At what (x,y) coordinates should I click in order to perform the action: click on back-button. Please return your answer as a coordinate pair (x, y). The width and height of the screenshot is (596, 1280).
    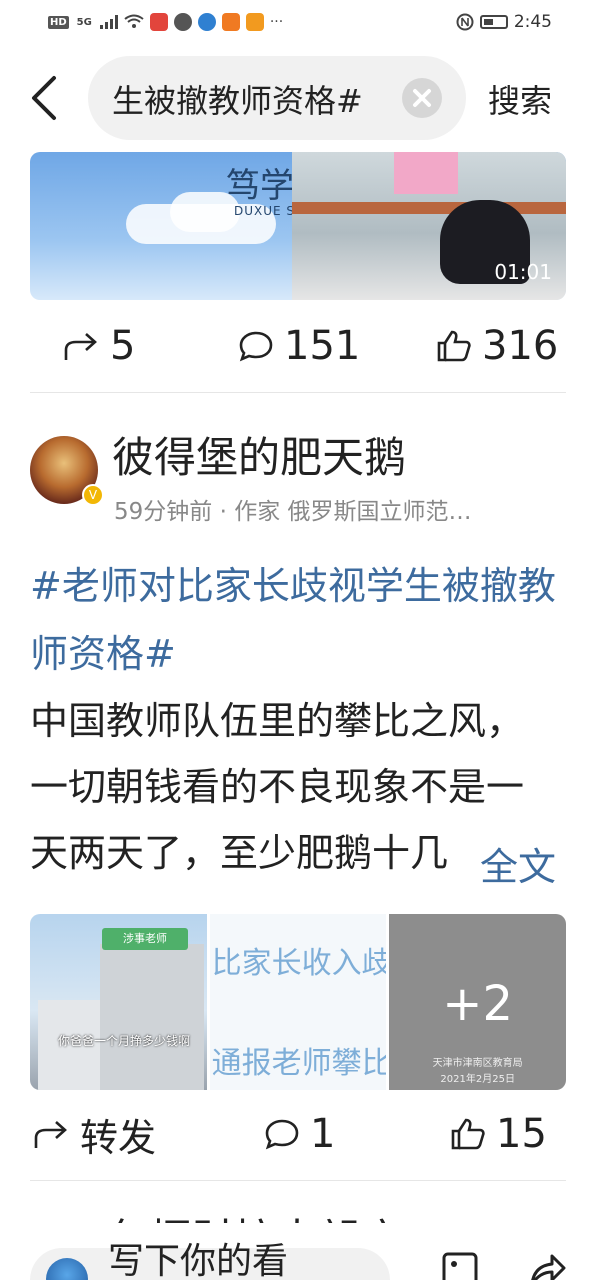
    Looking at the image, I should click on (46, 98).